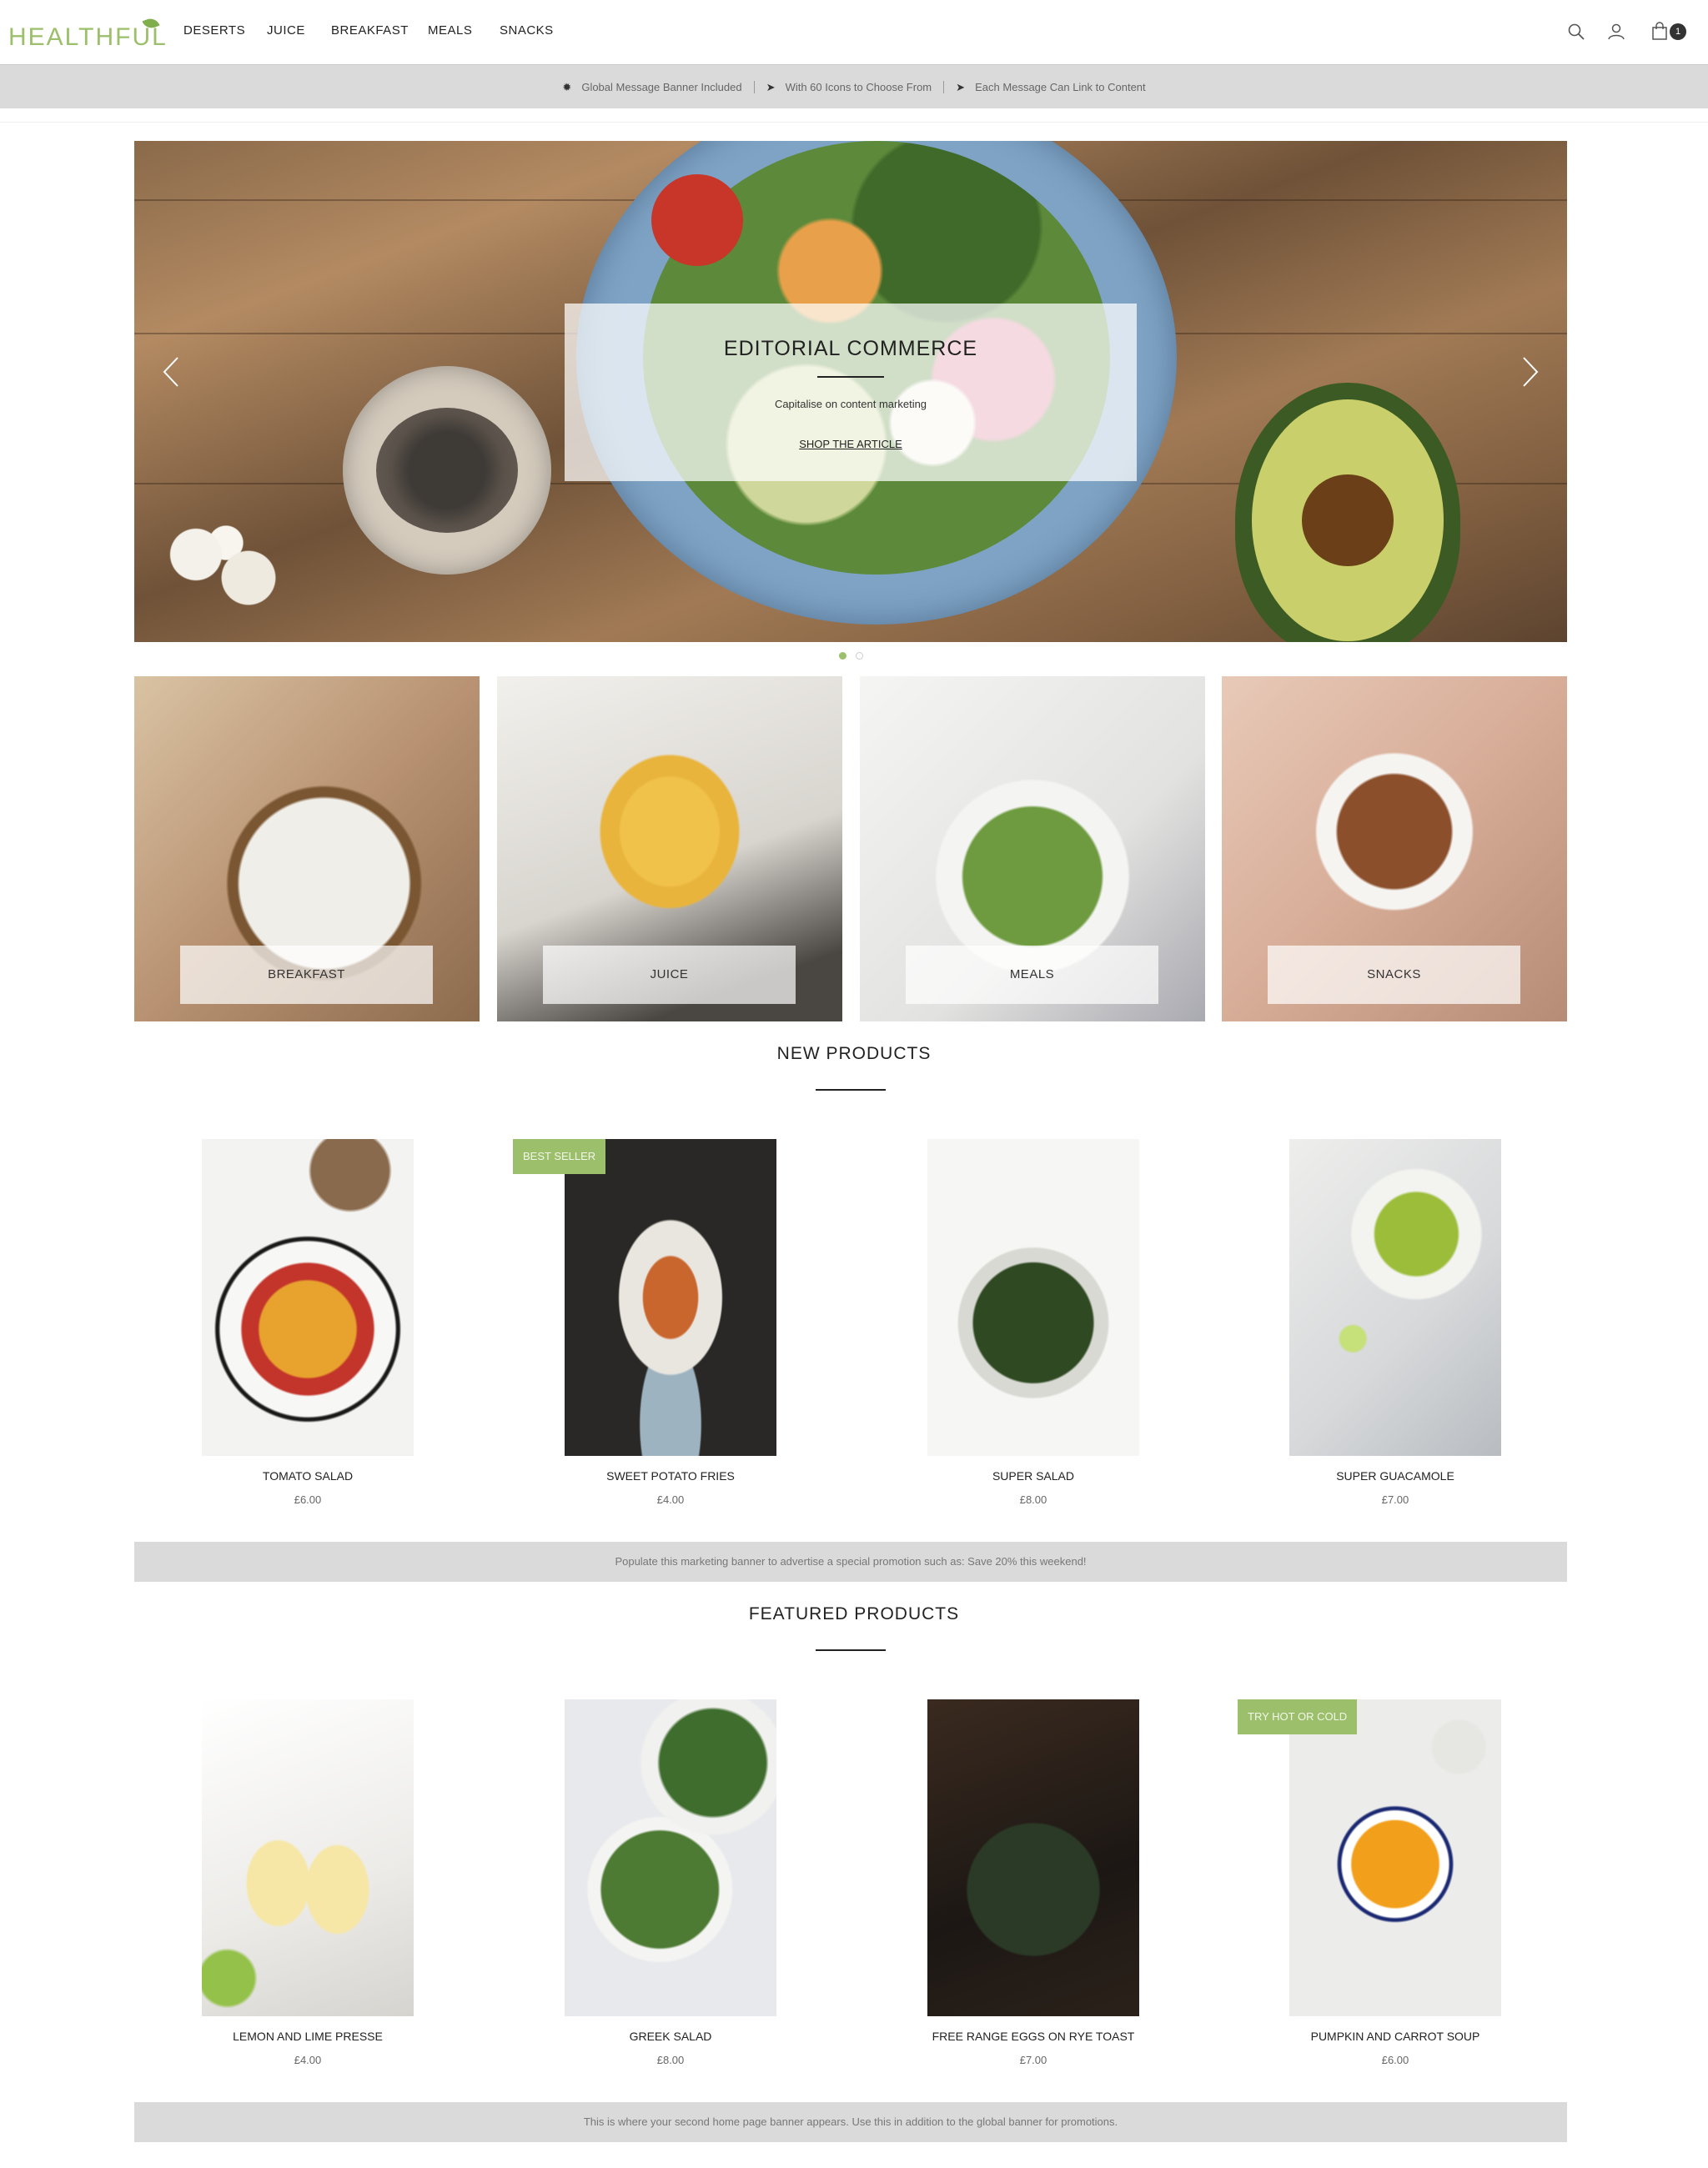 The height and width of the screenshot is (2168, 1708). Describe the element at coordinates (527, 30) in the screenshot. I see `nav-item-snacks: SNACKS` at that location.